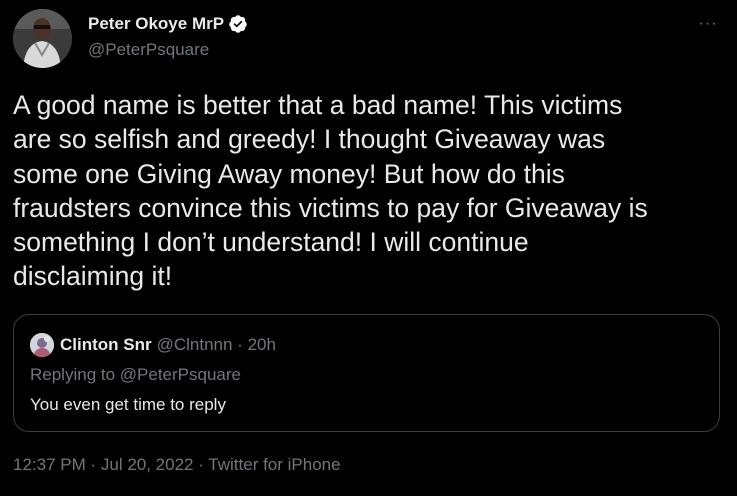  What do you see at coordinates (135, 374) in the screenshot?
I see `quoted-replying-to: Replying to @PeterPsquare` at bounding box center [135, 374].